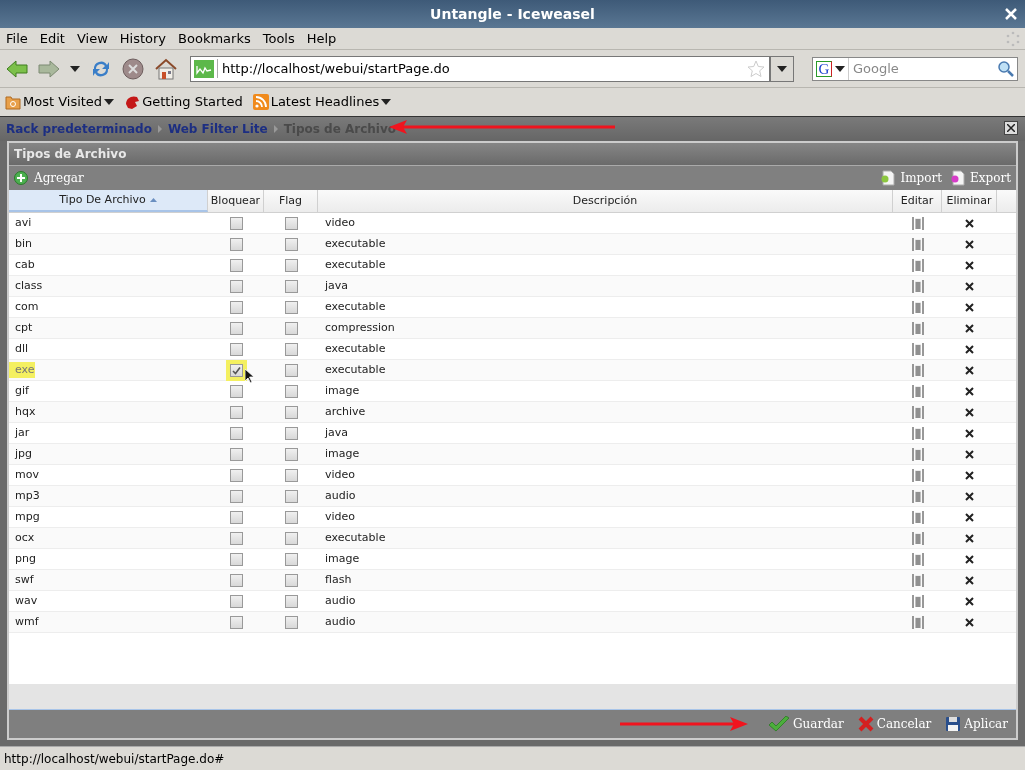  Describe the element at coordinates (480, 68) in the screenshot. I see `address-field: http://localhost/webui/startPage.do` at that location.